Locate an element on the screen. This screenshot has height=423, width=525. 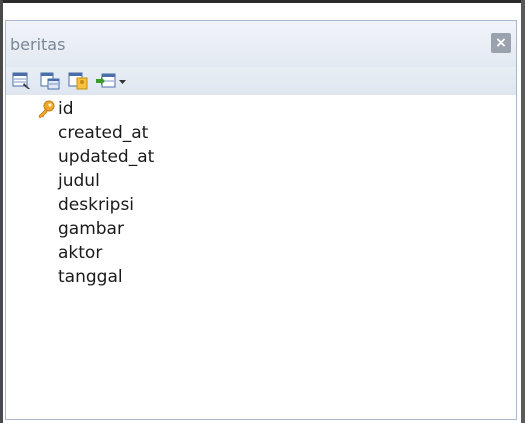
field-item-created-at: created_at is located at coordinates (261, 133).